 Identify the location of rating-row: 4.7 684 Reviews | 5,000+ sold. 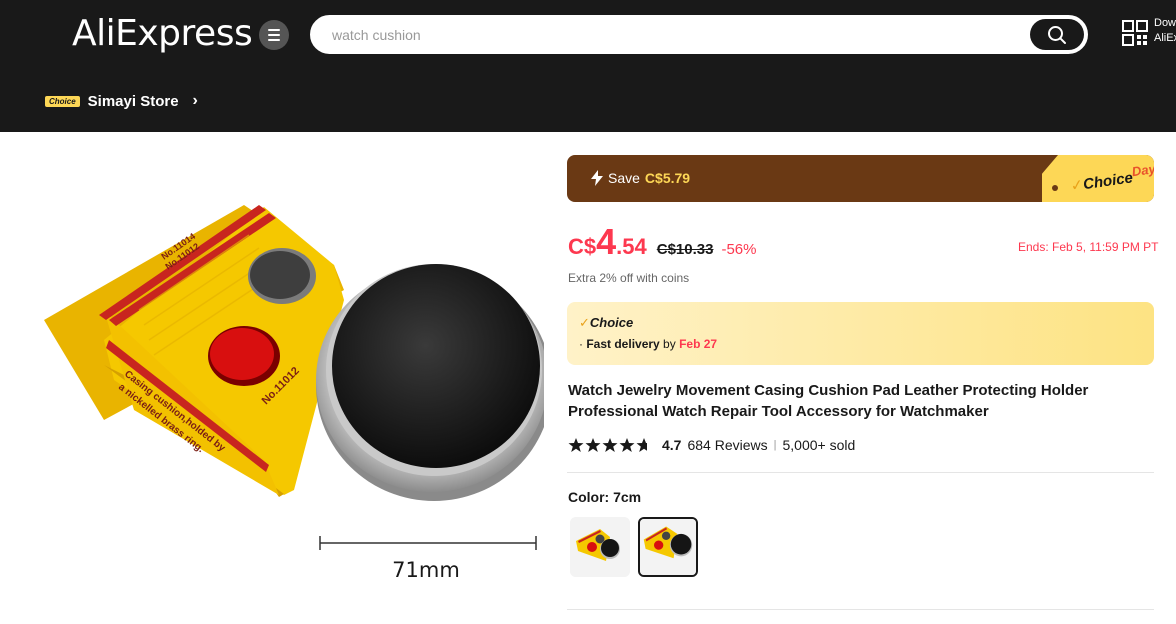
(711, 445).